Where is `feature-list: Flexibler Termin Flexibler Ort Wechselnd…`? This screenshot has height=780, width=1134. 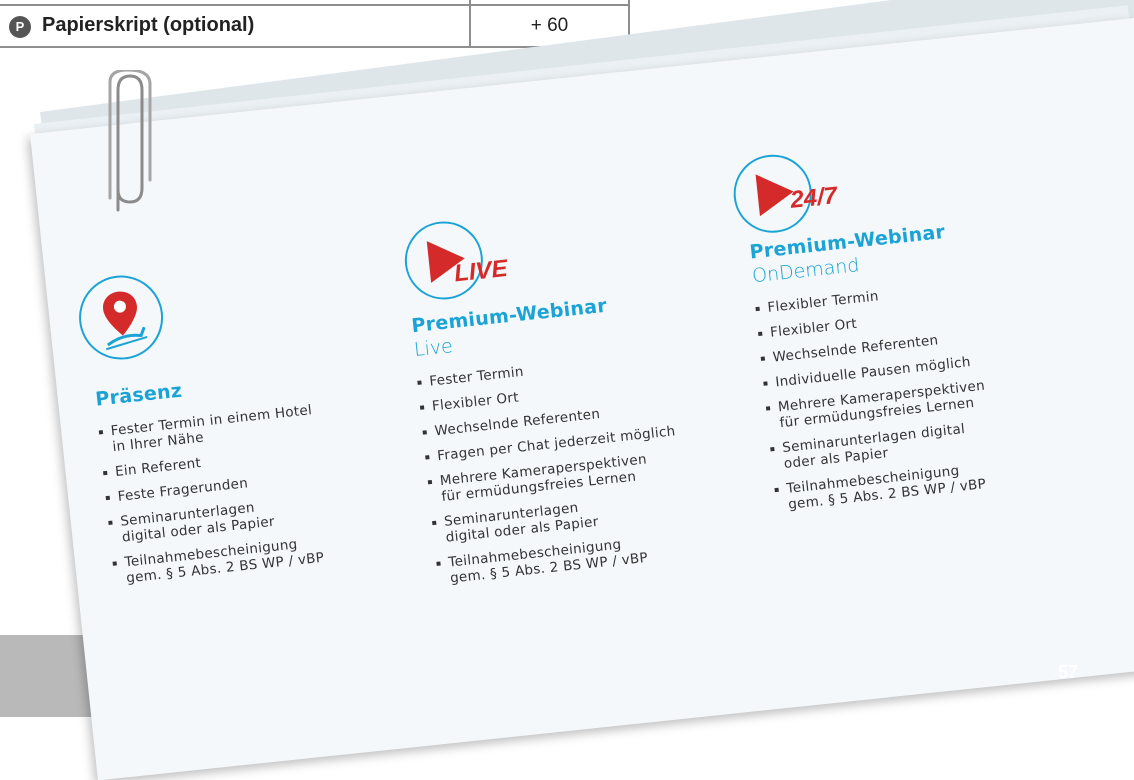 feature-list: Flexibler Termin Flexibler Ort Wechselnd… is located at coordinates (915, 392).